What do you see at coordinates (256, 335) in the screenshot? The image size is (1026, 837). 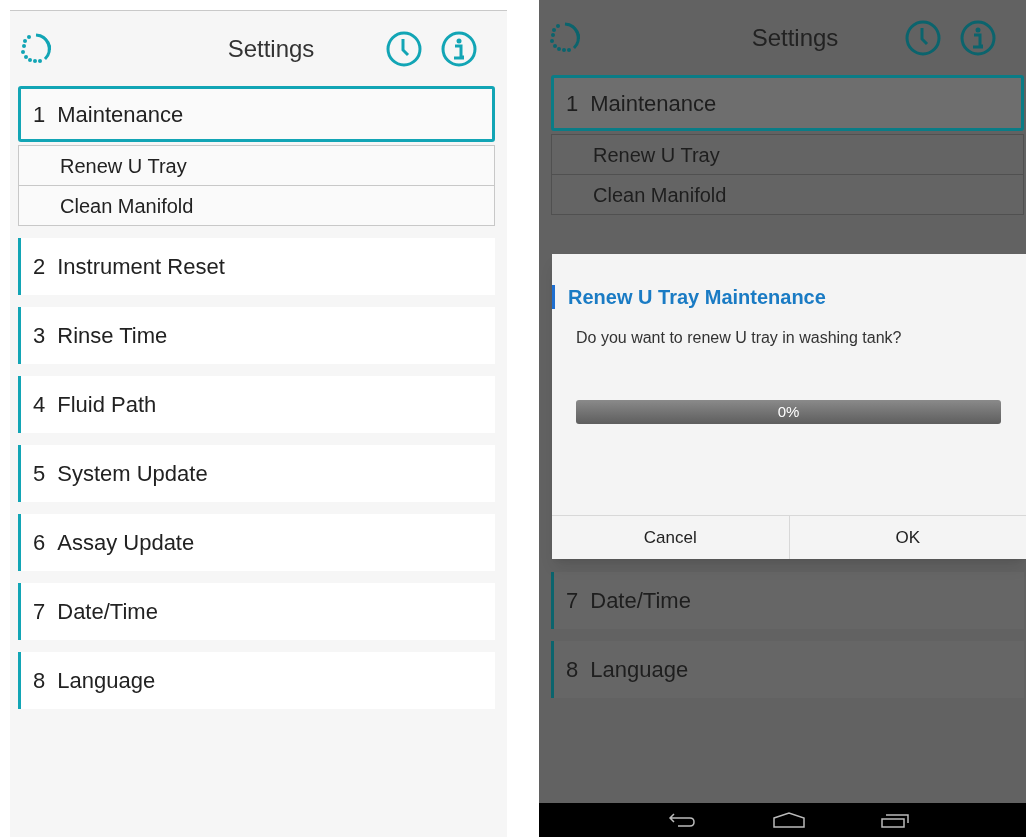 I see `settings-item: 3 Rinse Time` at bounding box center [256, 335].